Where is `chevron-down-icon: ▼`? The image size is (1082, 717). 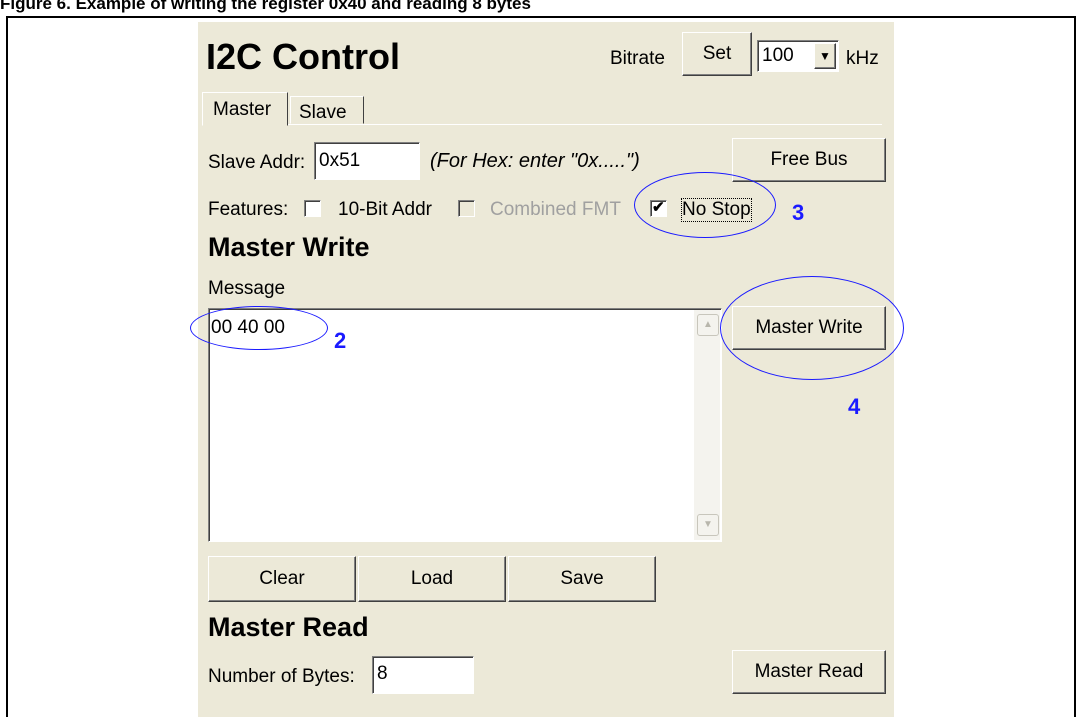 chevron-down-icon: ▼ is located at coordinates (825, 56).